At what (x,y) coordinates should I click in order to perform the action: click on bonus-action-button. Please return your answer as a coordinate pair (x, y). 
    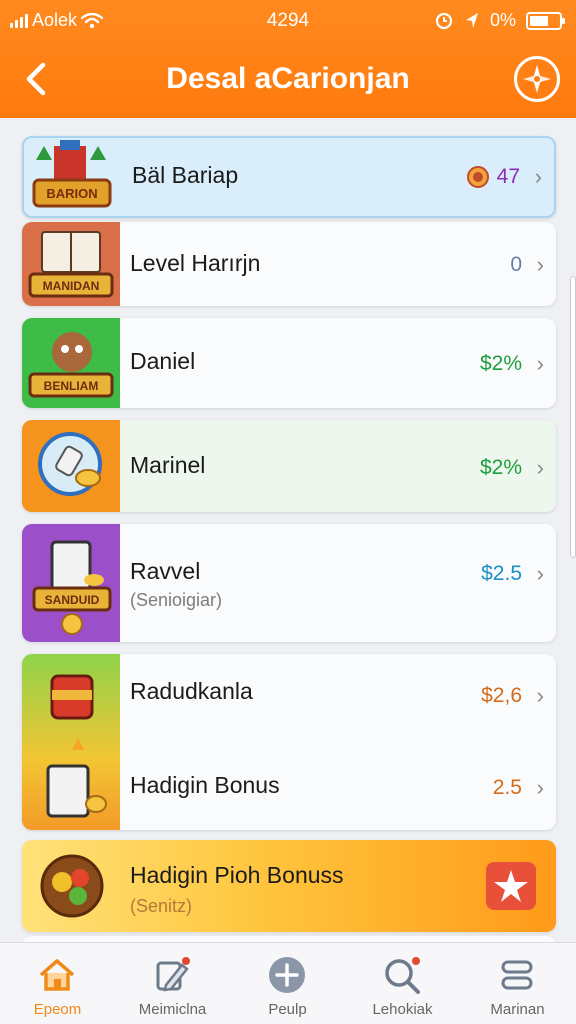
    Looking at the image, I should click on (511, 886).